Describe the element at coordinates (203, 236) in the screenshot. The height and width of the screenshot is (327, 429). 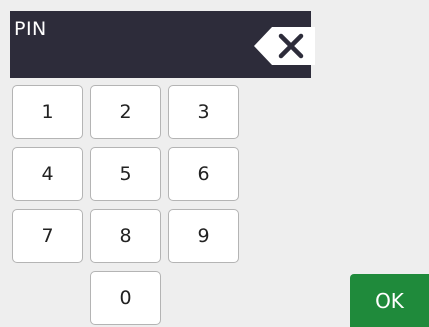
I see `keypad-key-9: 9` at that location.